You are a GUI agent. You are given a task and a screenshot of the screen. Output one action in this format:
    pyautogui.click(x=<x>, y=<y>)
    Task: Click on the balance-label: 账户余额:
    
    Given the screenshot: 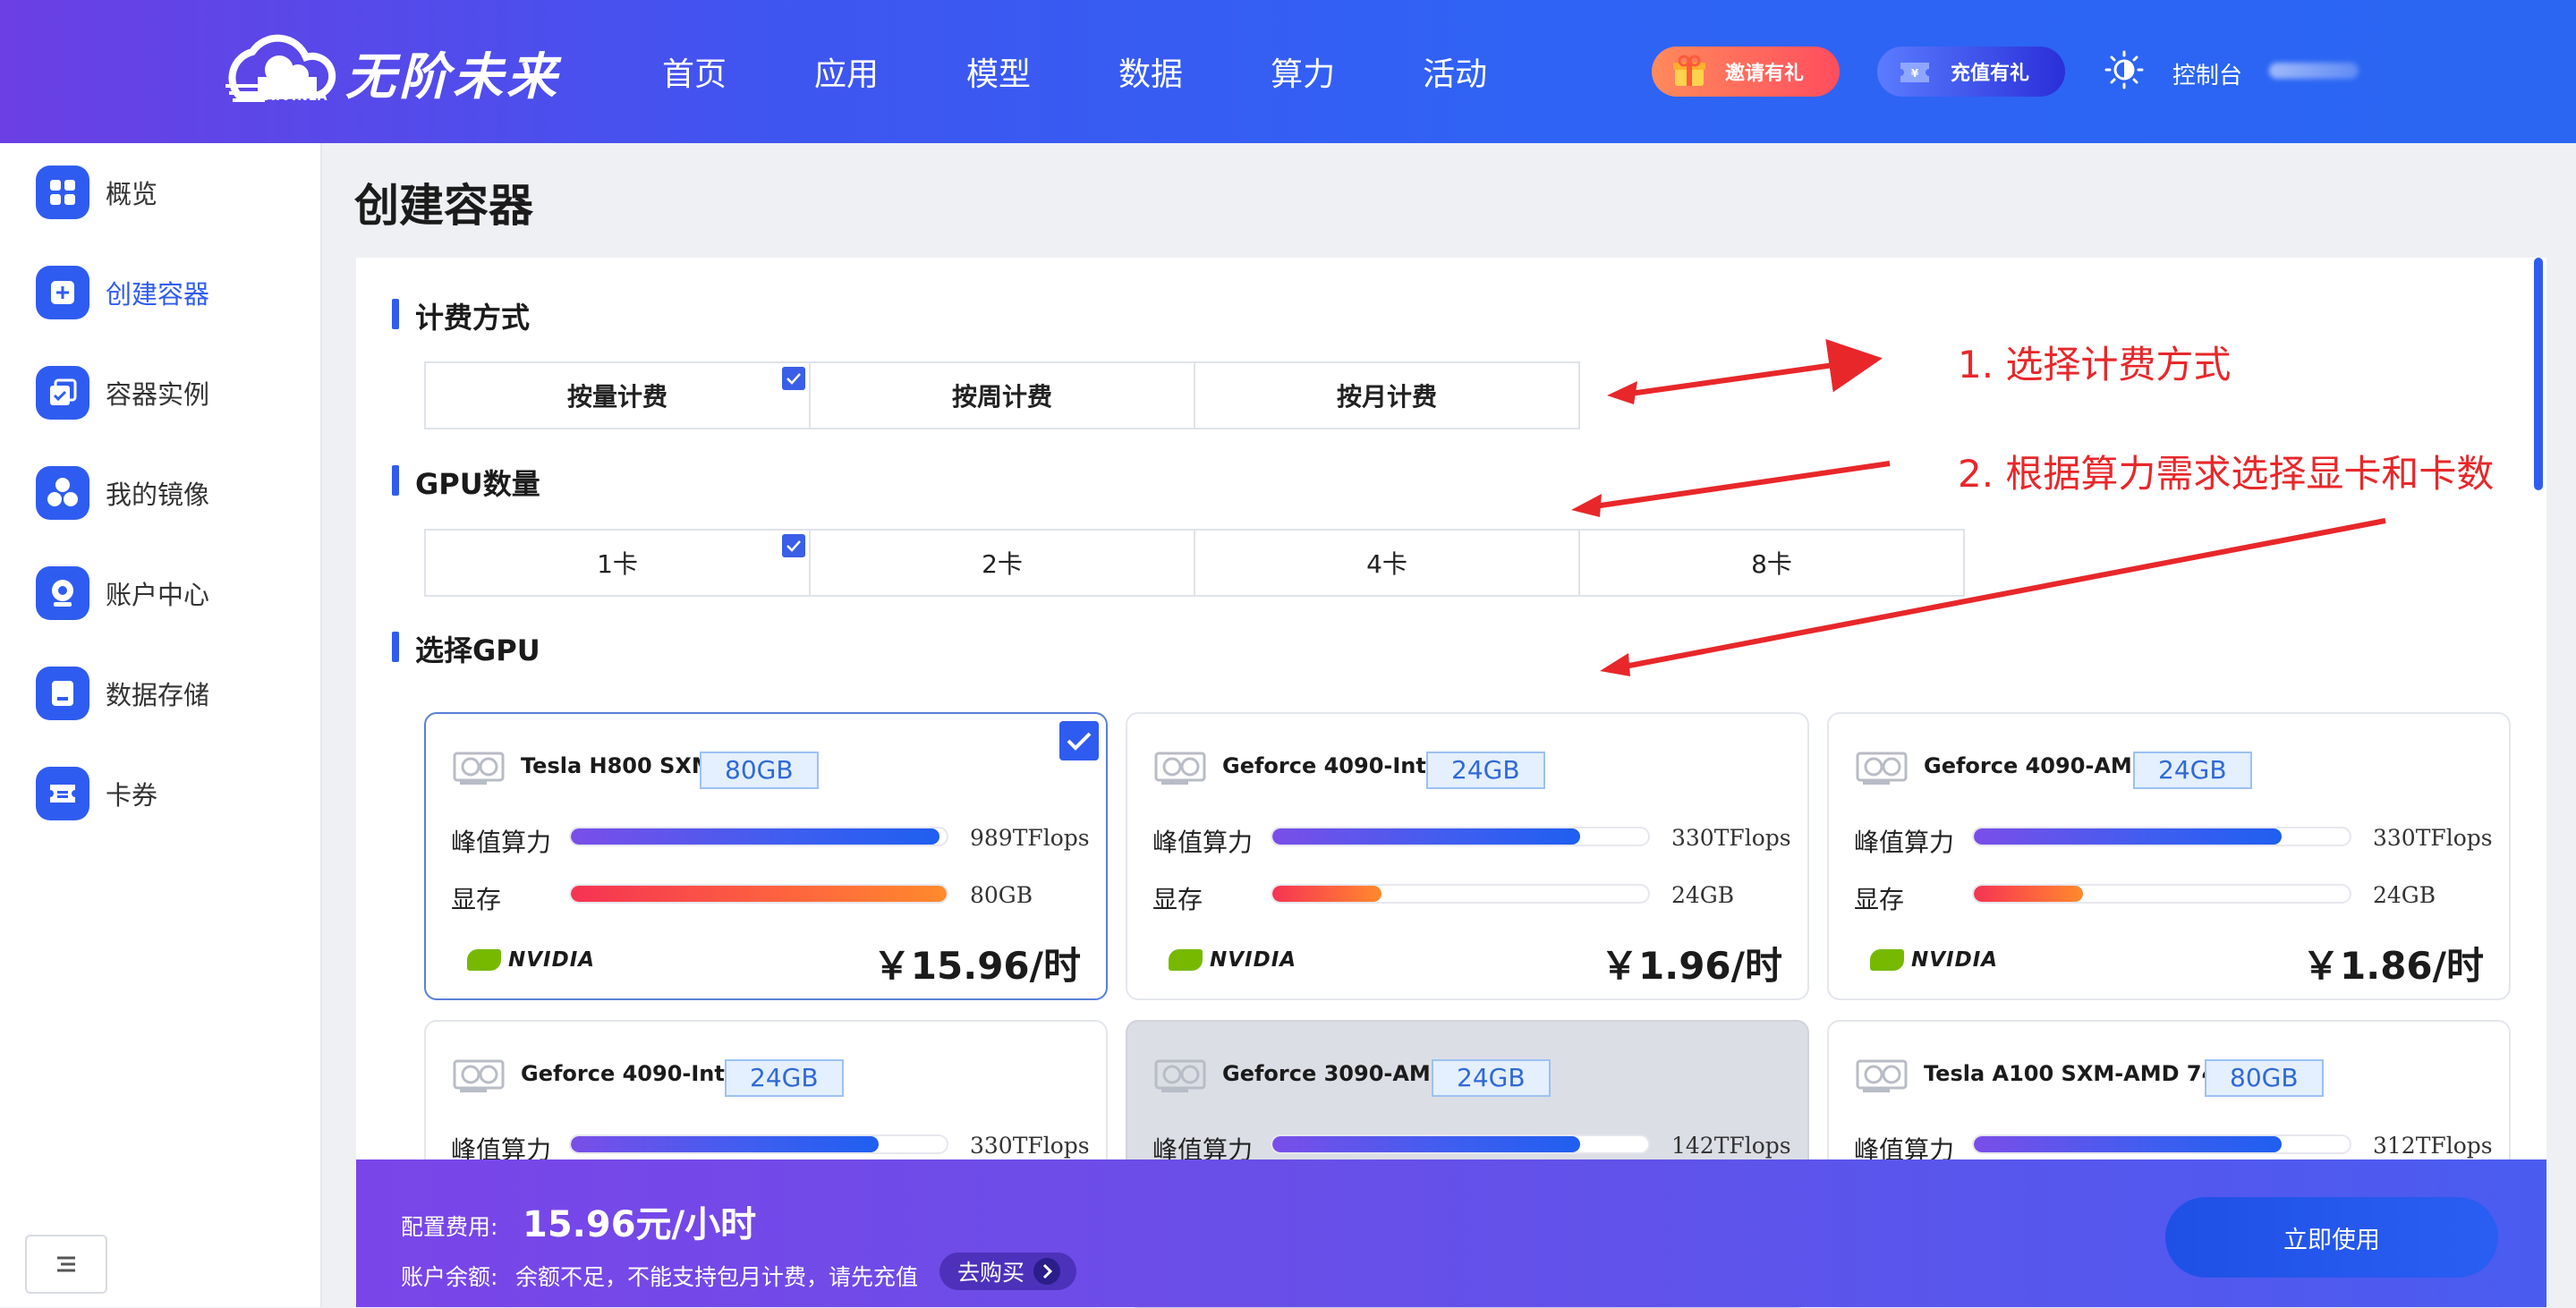 What is the action you would take?
    pyautogui.click(x=449, y=1277)
    